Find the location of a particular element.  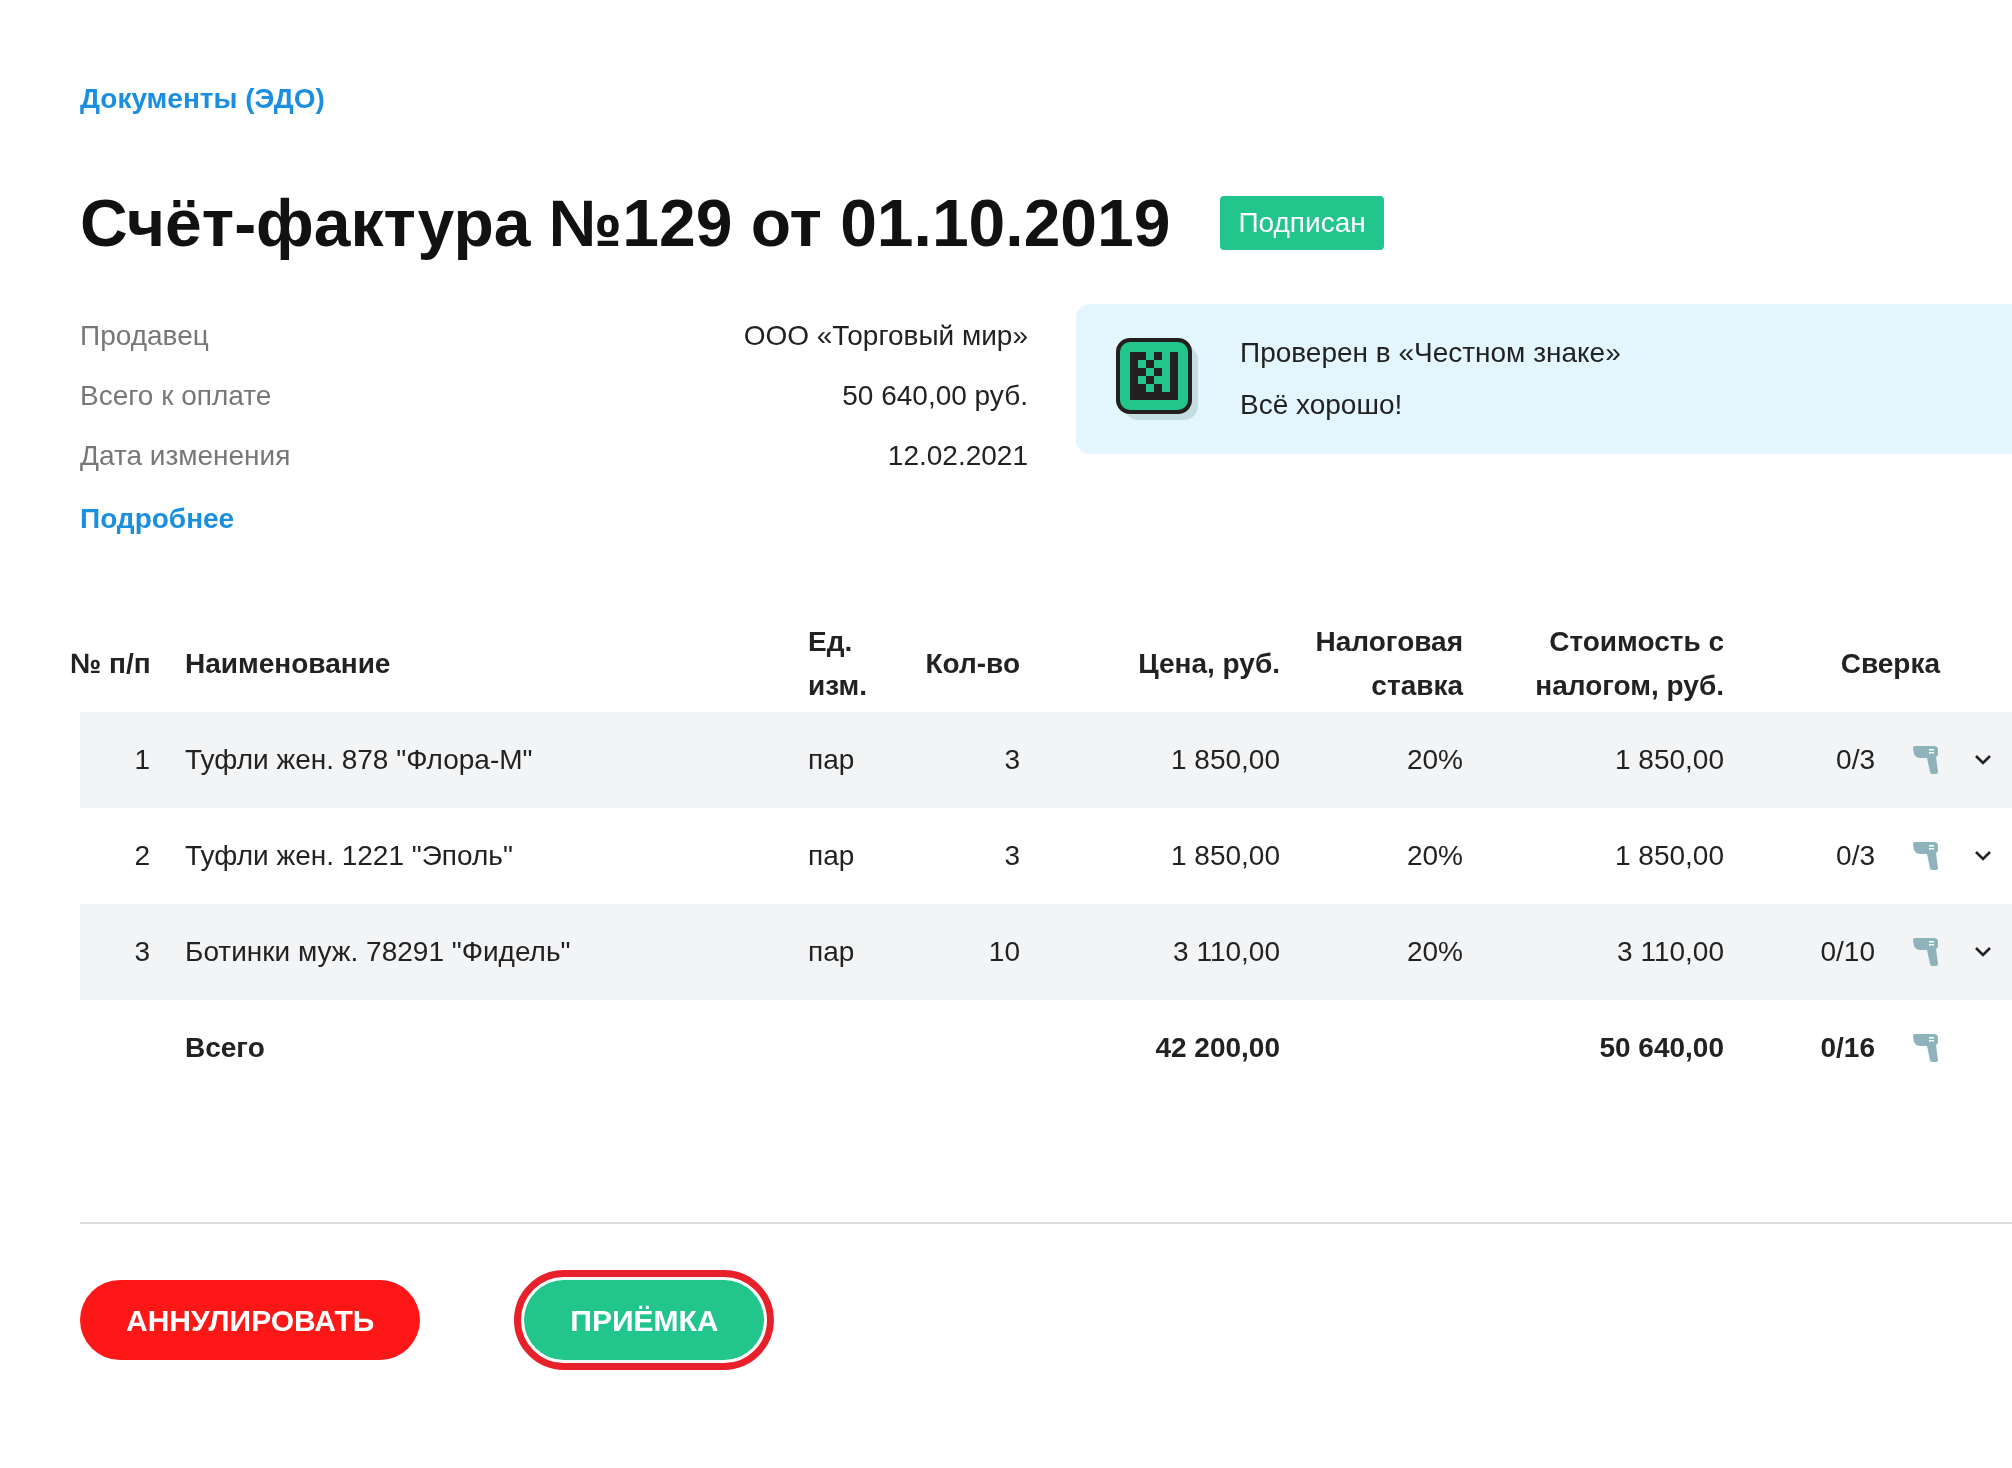

check-status-text: Проверен в «Честном знаке» is located at coordinates (1430, 353).